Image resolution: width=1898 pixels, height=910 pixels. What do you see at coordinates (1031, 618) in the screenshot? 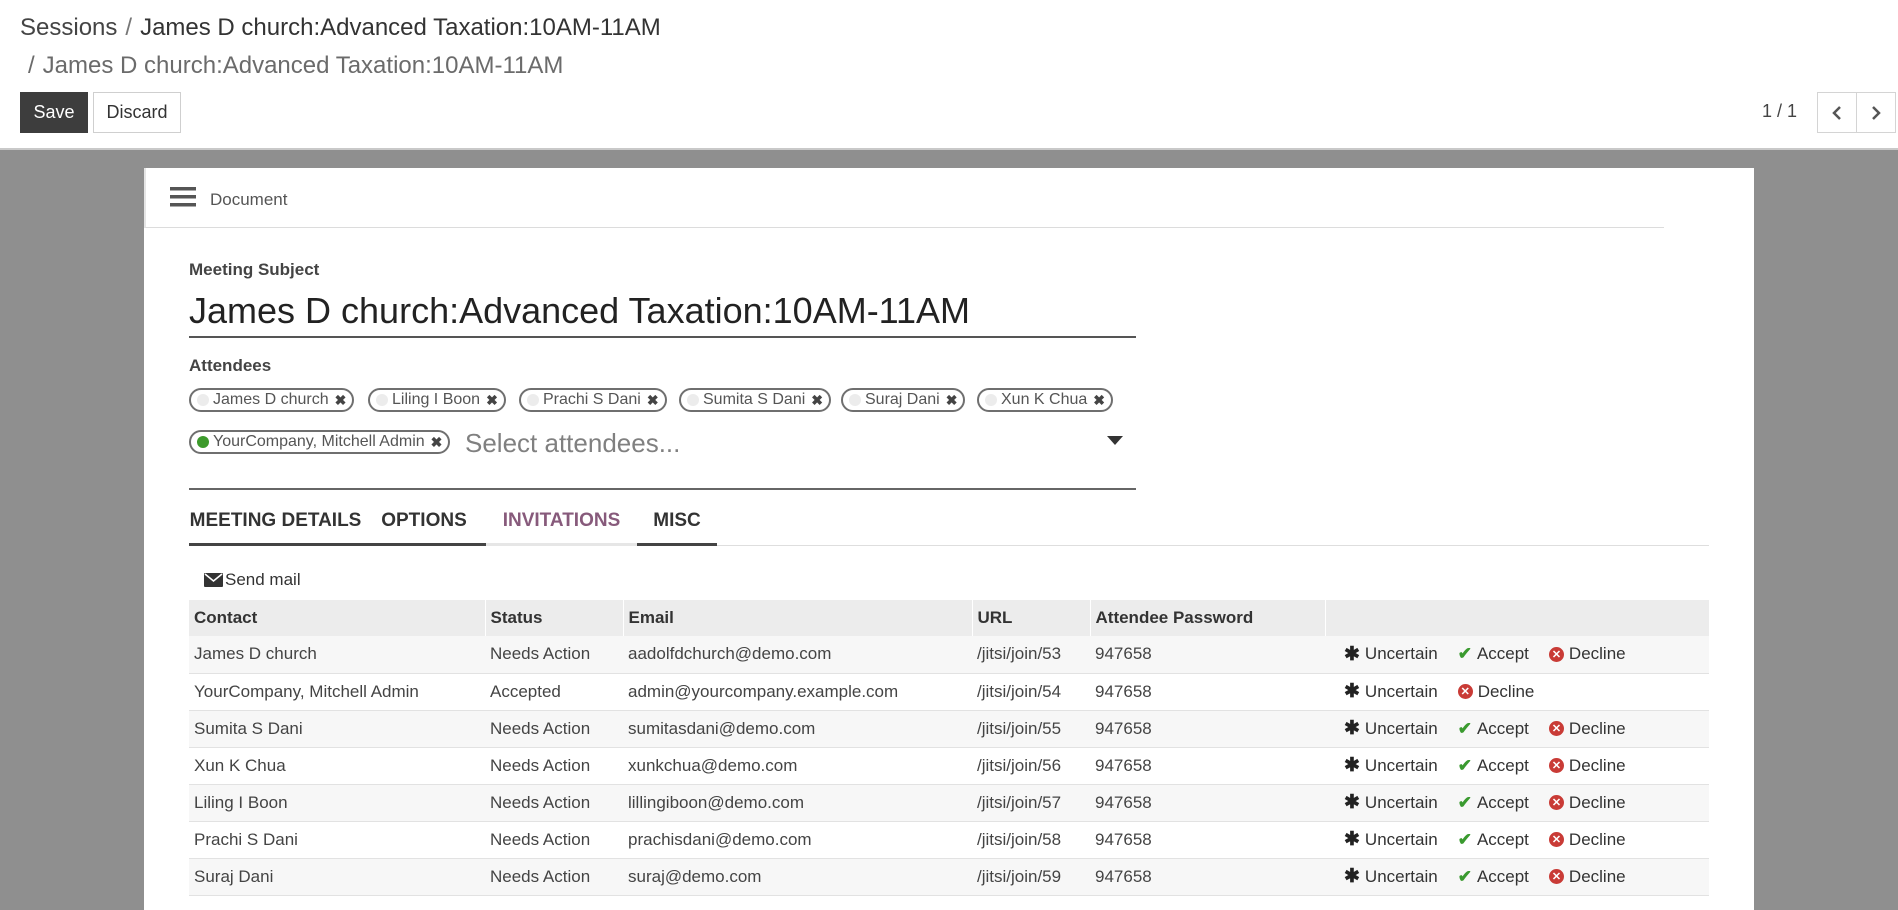
I see `column-header-url: URL` at bounding box center [1031, 618].